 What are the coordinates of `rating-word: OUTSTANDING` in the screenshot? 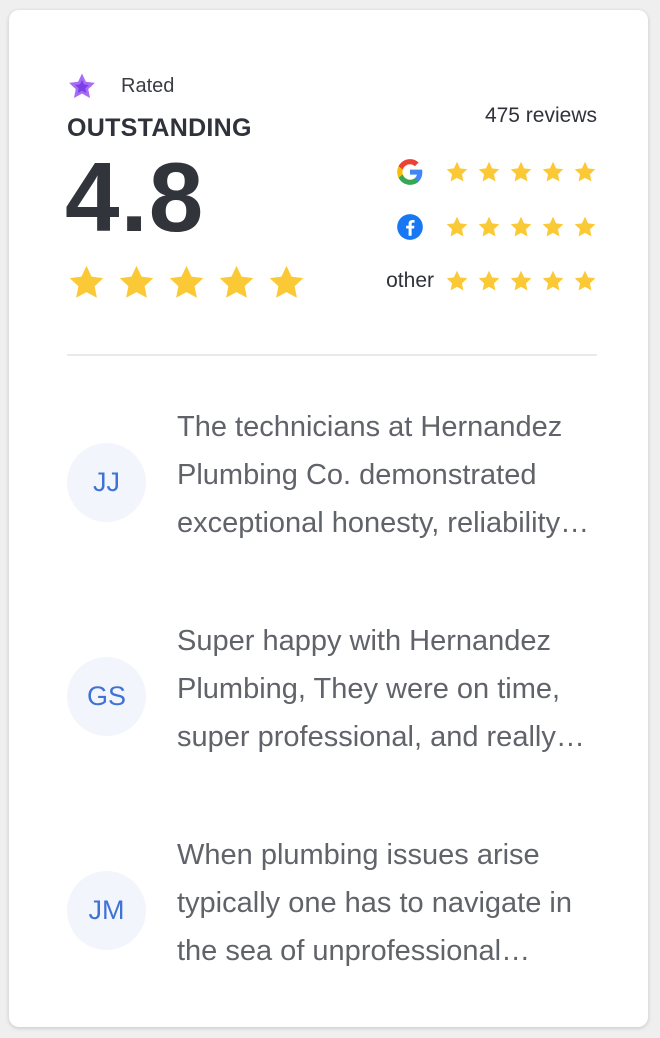 It's located at (159, 128).